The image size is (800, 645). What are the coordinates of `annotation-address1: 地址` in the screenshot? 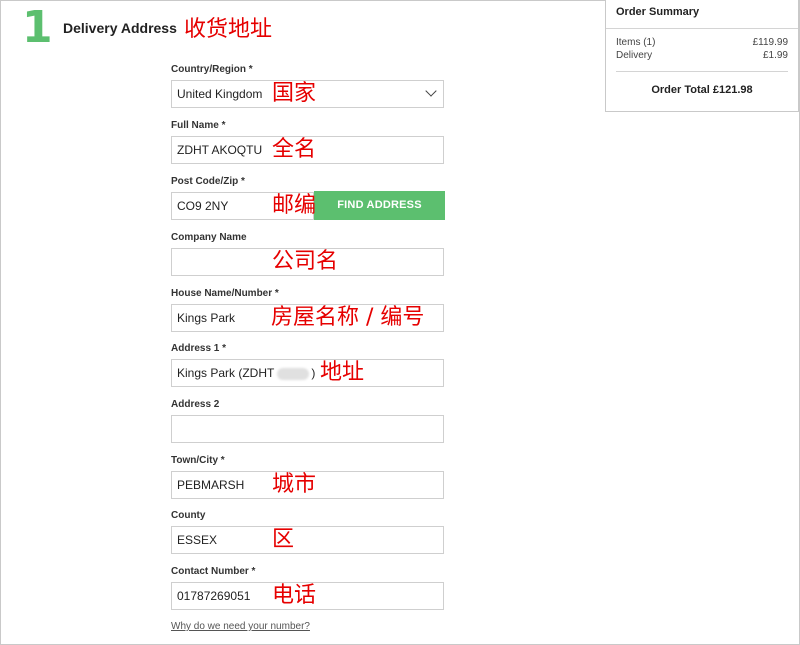 It's located at (342, 372).